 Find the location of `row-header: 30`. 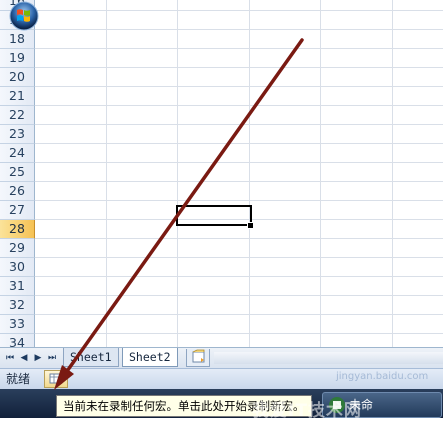

row-header: 30 is located at coordinates (17, 267).